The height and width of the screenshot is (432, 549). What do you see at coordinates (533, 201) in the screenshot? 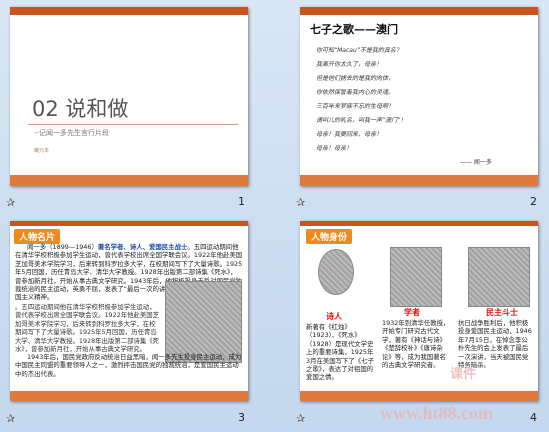
I see `slide-number: 2` at bounding box center [533, 201].